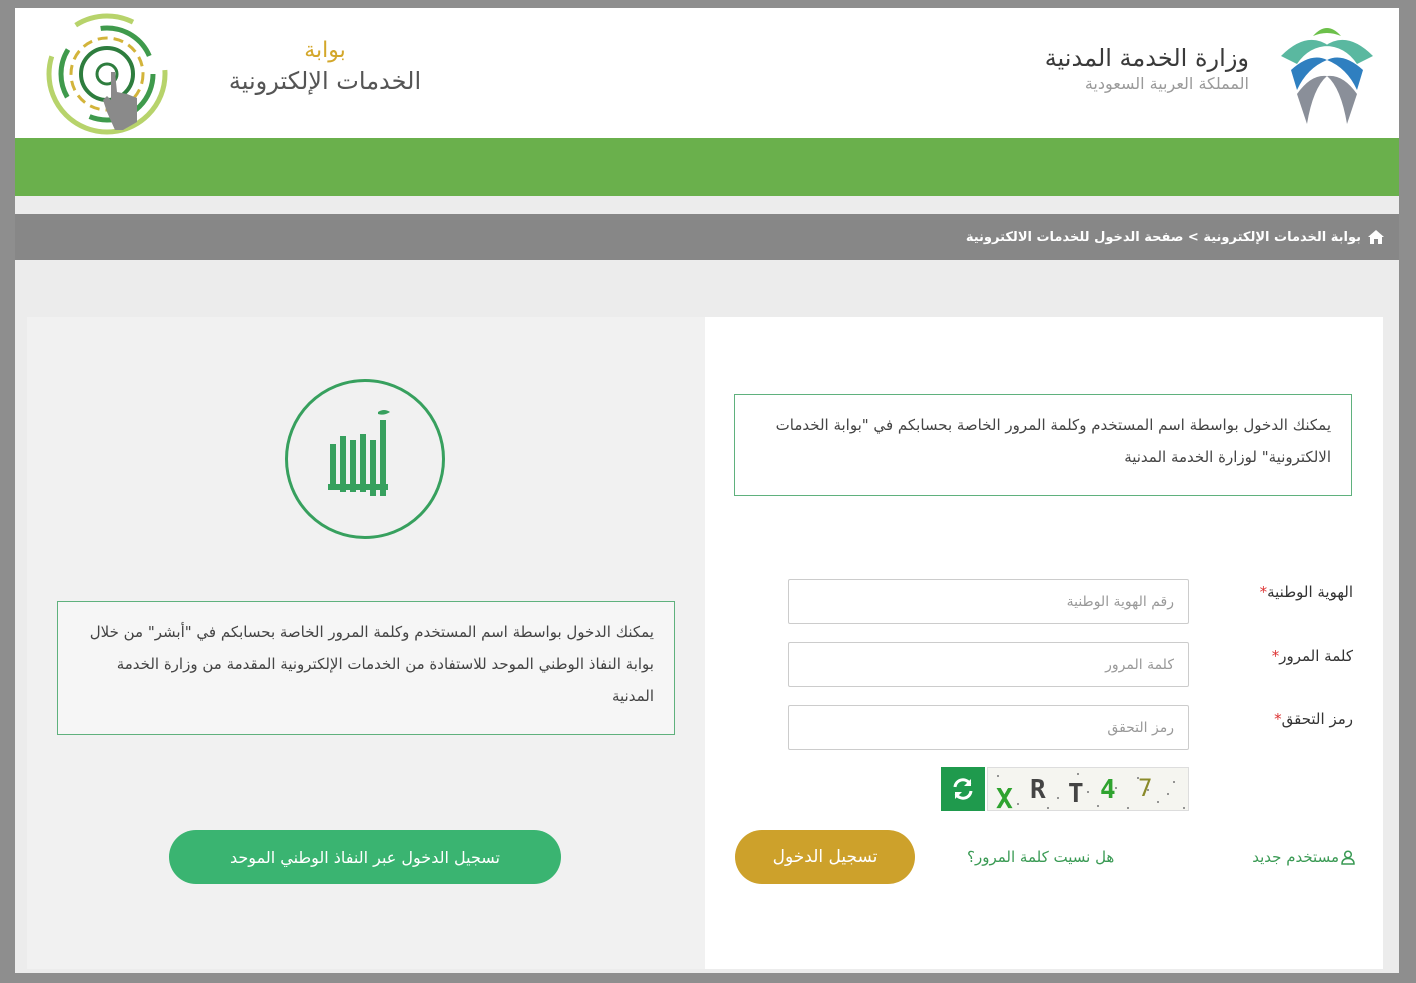 The image size is (1416, 983). I want to click on captcha-image: X R T 4 7, so click(1088, 789).